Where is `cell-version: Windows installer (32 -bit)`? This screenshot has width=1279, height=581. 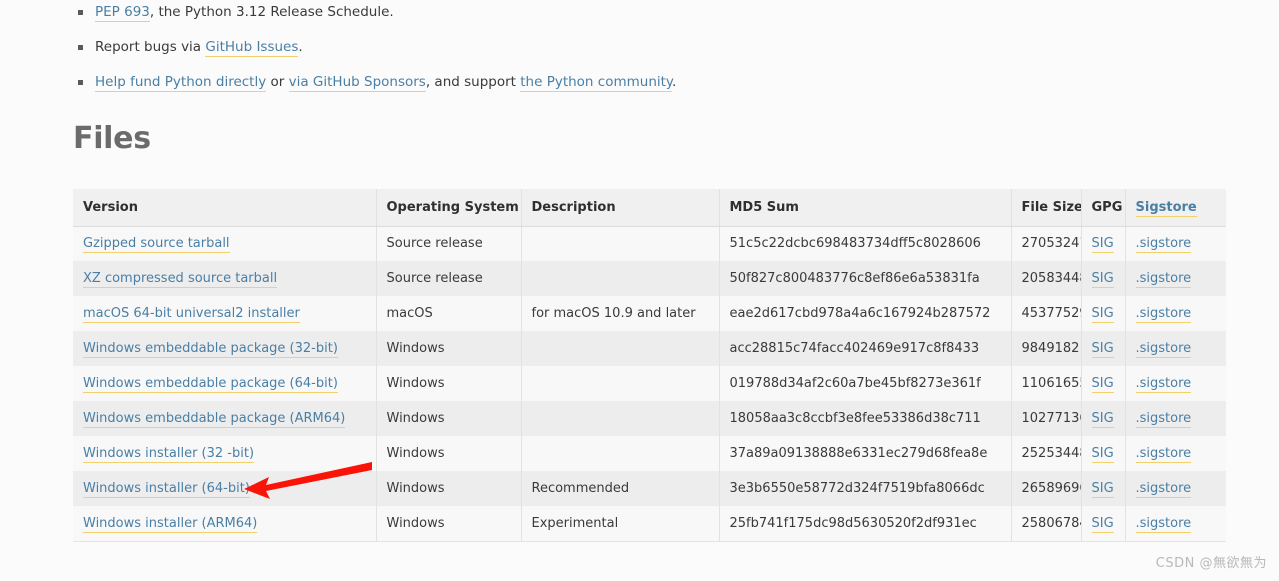 cell-version: Windows installer (32 -bit) is located at coordinates (225, 453).